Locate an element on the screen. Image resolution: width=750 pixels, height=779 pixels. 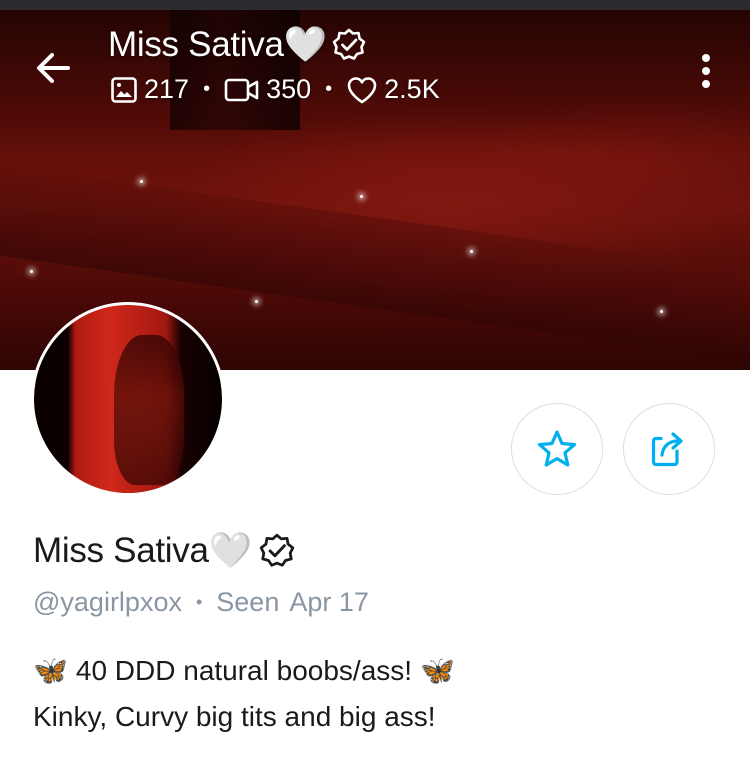
profile-meta: @yagirlpxox • Seen Apr 17 is located at coordinates (201, 602).